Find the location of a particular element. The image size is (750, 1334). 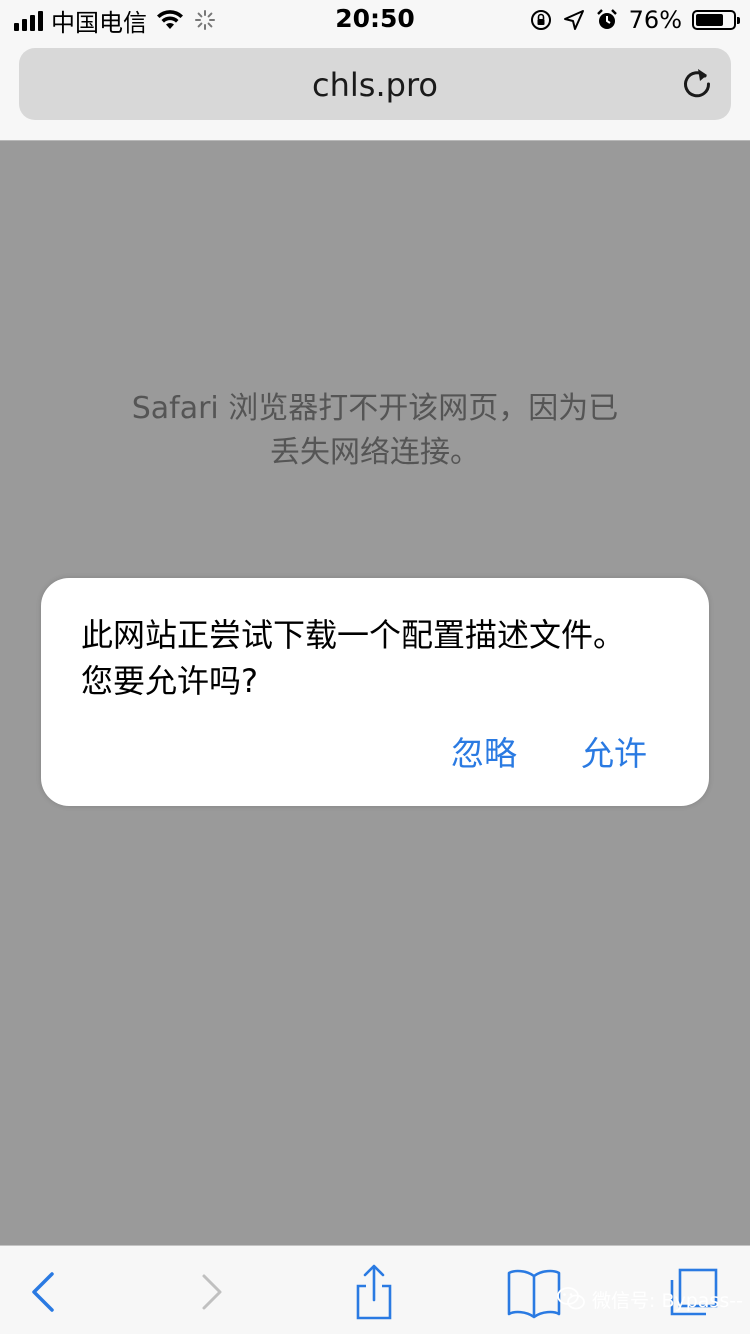

url-text: chls.pro is located at coordinates (375, 85).